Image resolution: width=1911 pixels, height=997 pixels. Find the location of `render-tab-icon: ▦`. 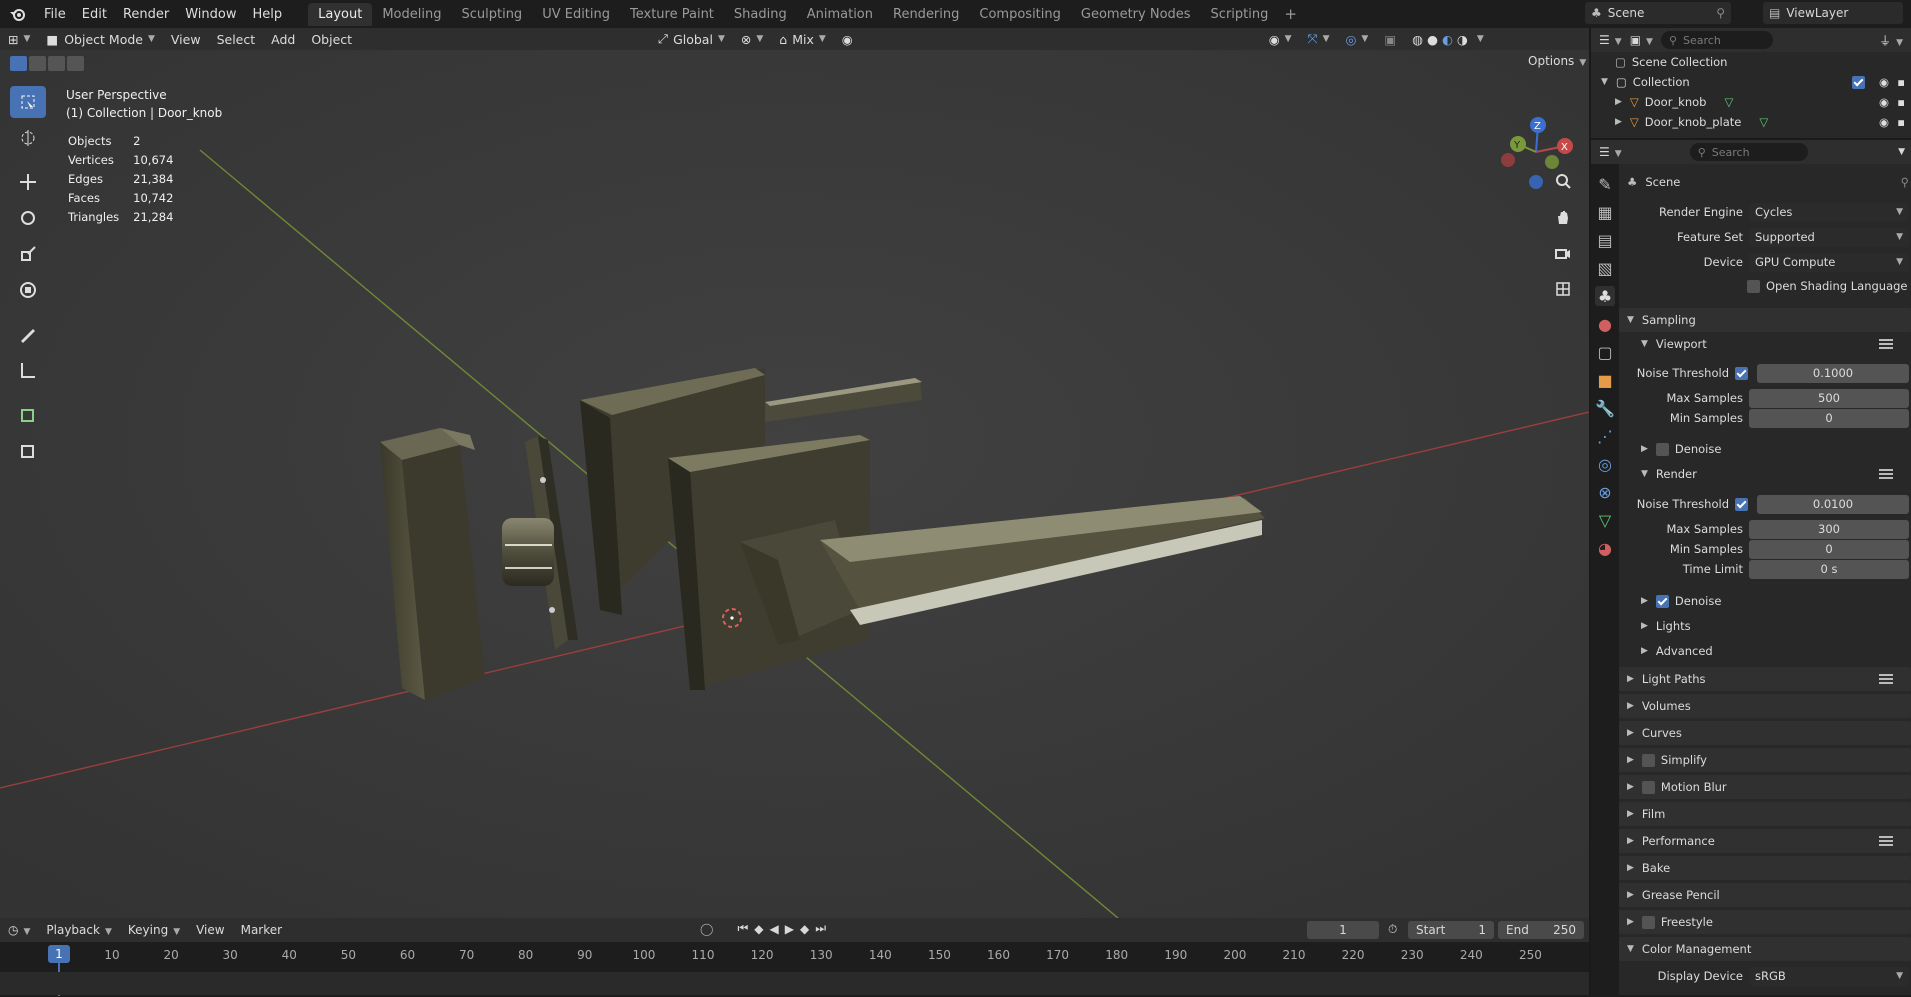

render-tab-icon: ▦ is located at coordinates (1605, 212).